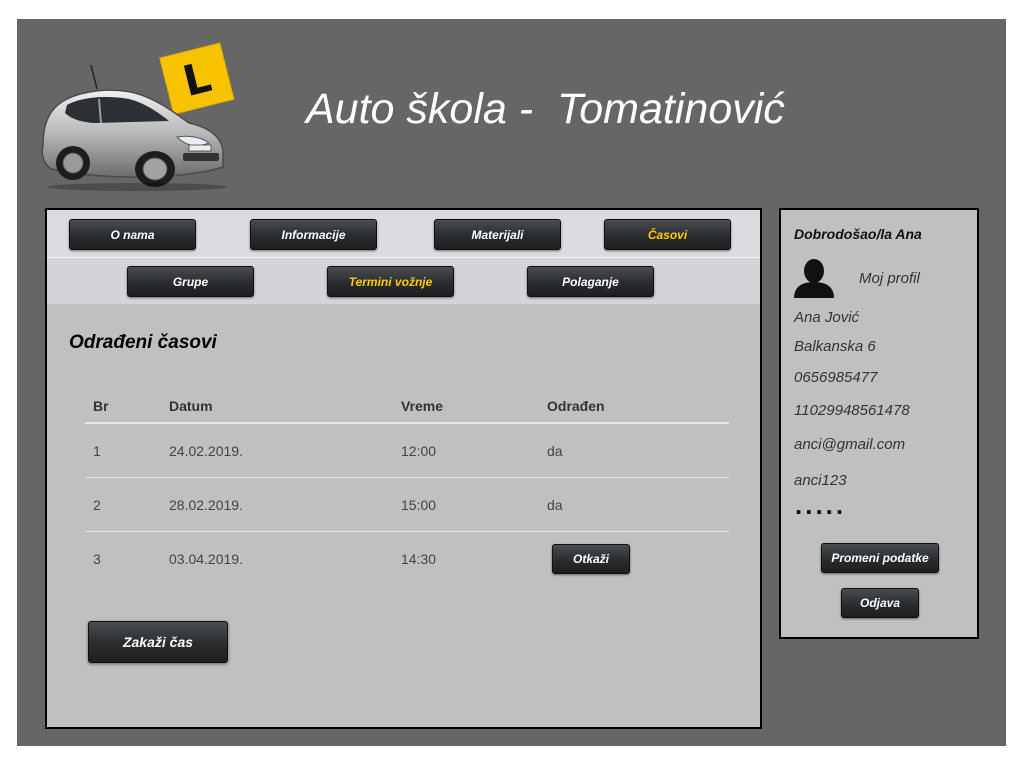 The height and width of the screenshot is (776, 1035). Describe the element at coordinates (590, 281) in the screenshot. I see `nav-polaganje-button: Polaganje` at that location.